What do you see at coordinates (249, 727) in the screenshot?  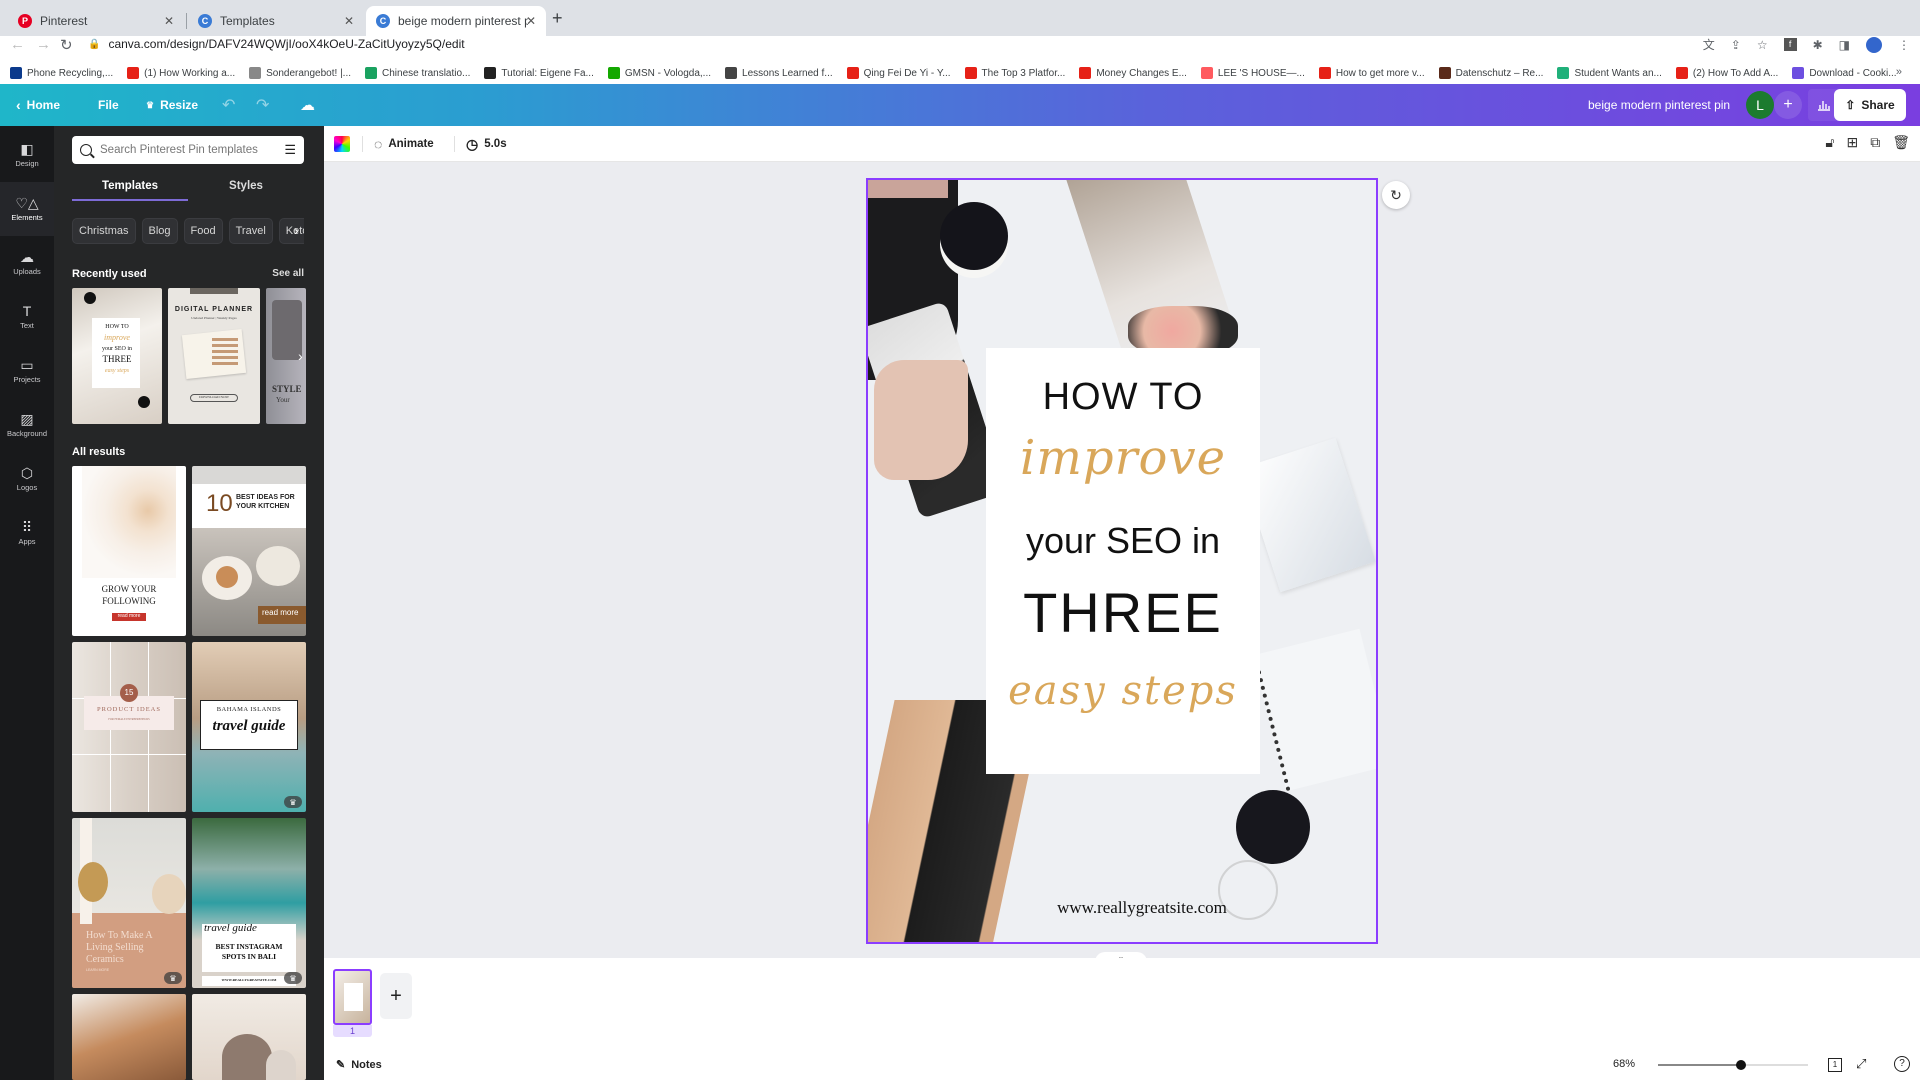 I see `result-template: BAHAMA ISLANDS travel guide ♛` at bounding box center [249, 727].